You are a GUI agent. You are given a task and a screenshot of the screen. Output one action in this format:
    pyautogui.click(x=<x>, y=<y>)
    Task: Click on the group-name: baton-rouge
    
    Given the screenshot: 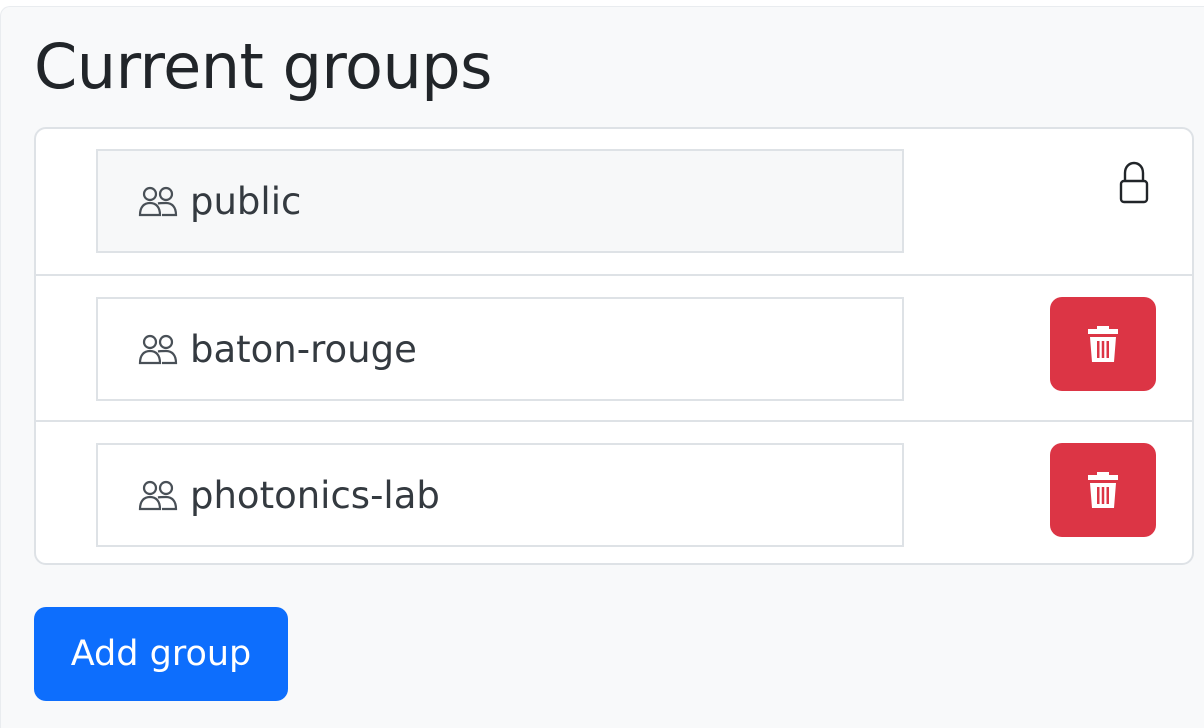 What is the action you would take?
    pyautogui.click(x=303, y=349)
    